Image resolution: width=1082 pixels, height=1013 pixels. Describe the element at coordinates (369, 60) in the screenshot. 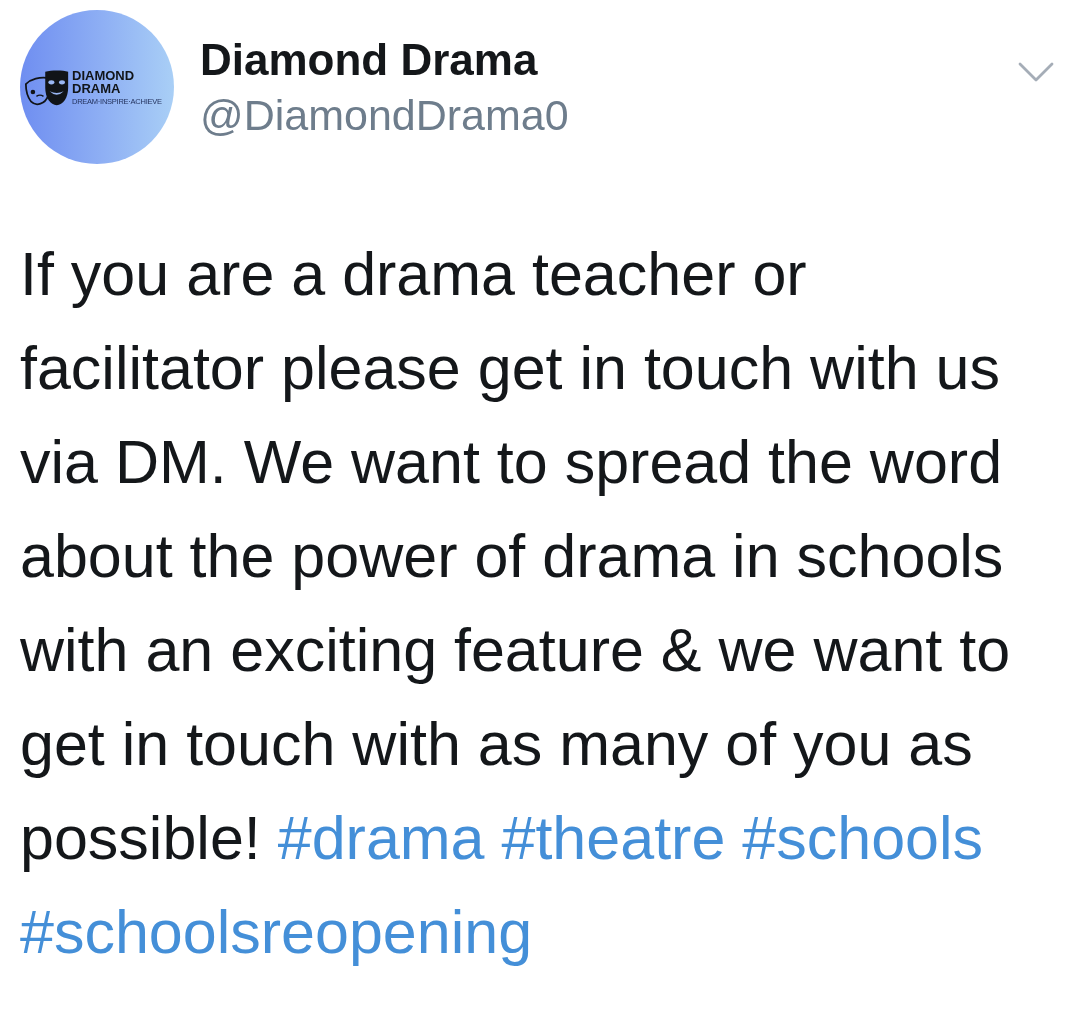

I see `display-name: Diamond Drama` at that location.